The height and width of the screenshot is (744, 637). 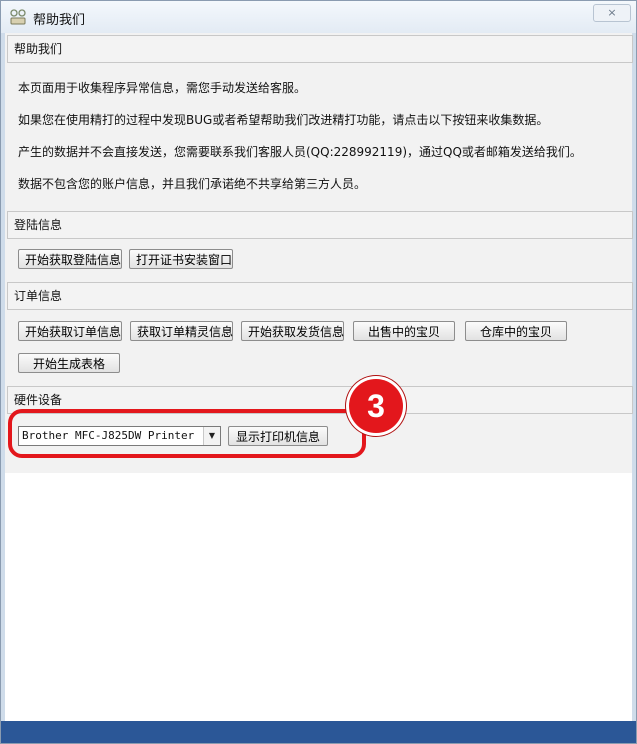 What do you see at coordinates (320, 49) in the screenshot?
I see `help-section-header: 帮助我们` at bounding box center [320, 49].